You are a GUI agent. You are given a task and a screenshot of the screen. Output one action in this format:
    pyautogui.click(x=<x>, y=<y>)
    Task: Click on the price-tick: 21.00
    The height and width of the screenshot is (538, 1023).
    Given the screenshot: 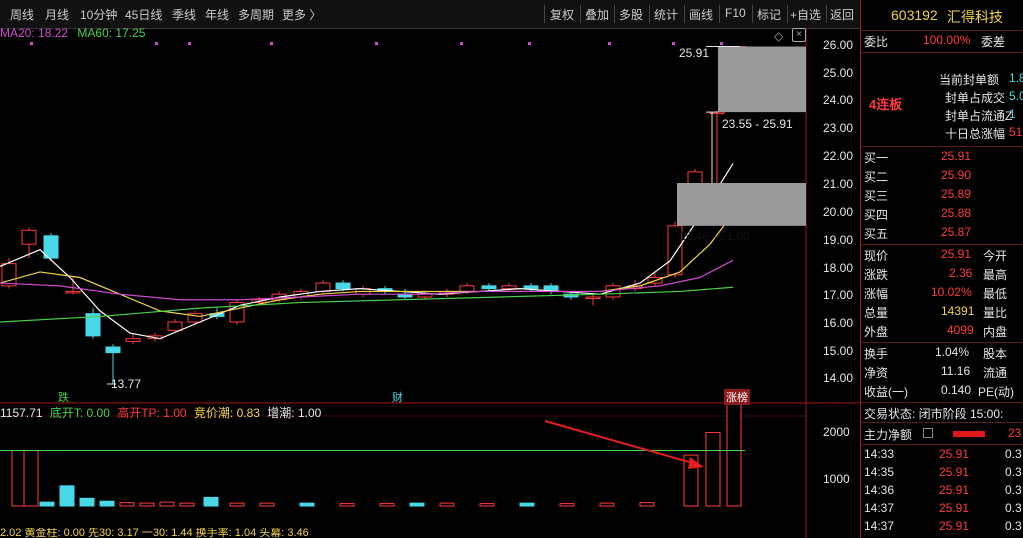 What is the action you would take?
    pyautogui.click(x=838, y=184)
    